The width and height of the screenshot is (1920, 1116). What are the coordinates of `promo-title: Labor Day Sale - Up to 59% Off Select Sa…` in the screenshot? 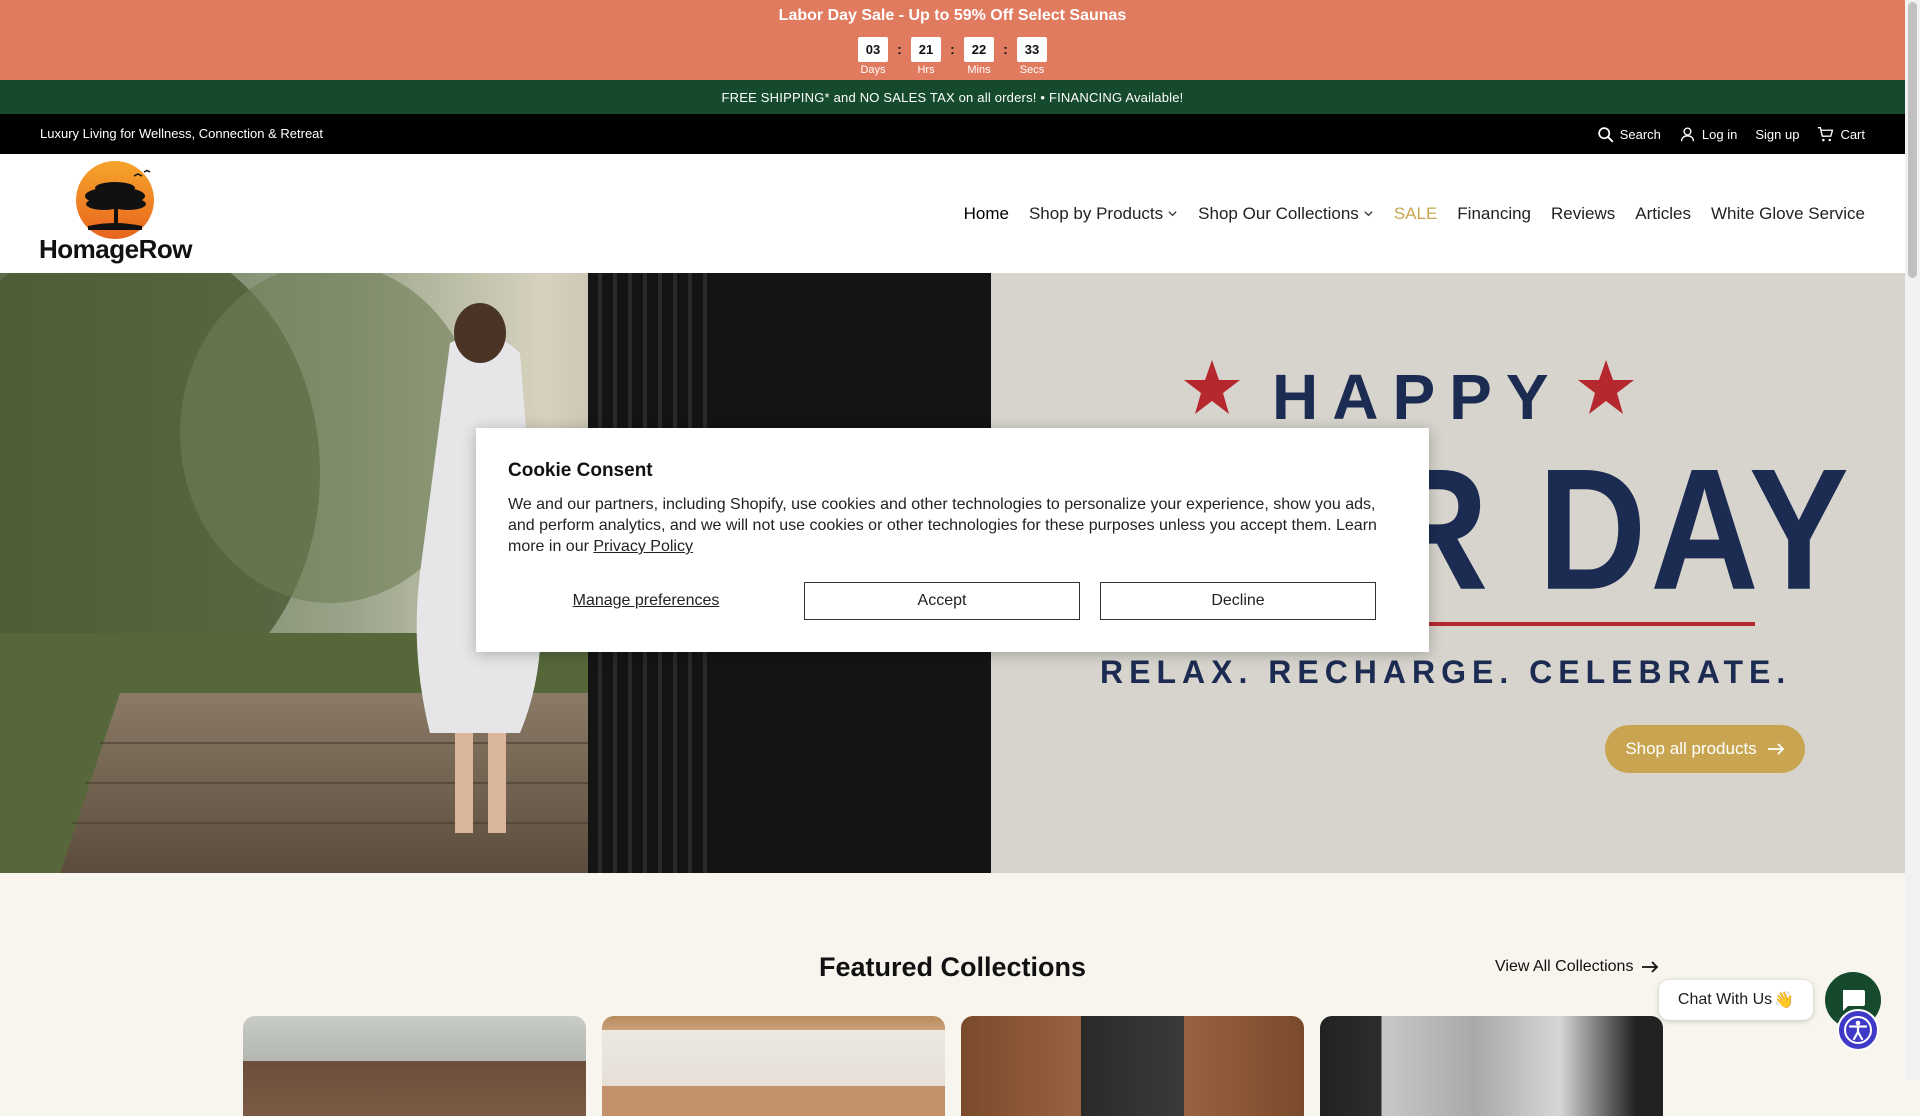 It's located at (952, 16).